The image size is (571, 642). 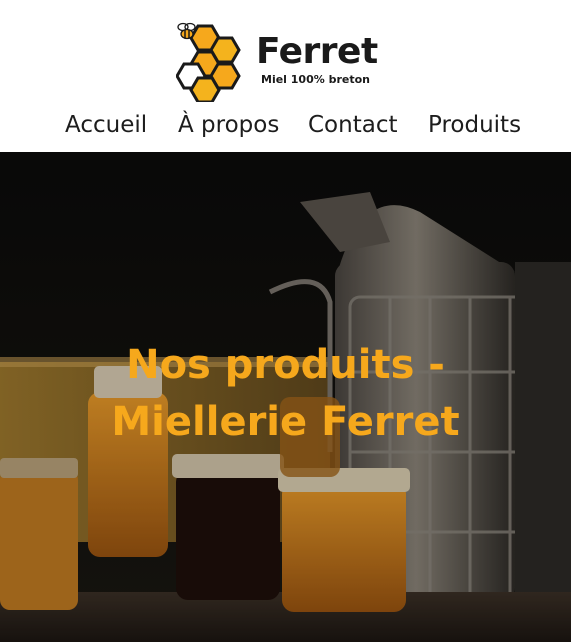 I want to click on site-logo: Ferret Miel 100% breton, so click(x=277, y=59).